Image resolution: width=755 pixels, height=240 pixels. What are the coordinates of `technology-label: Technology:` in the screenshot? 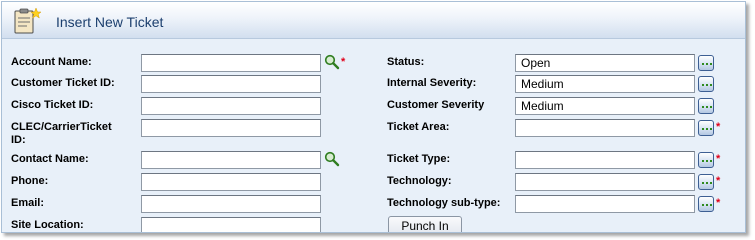 It's located at (419, 181).